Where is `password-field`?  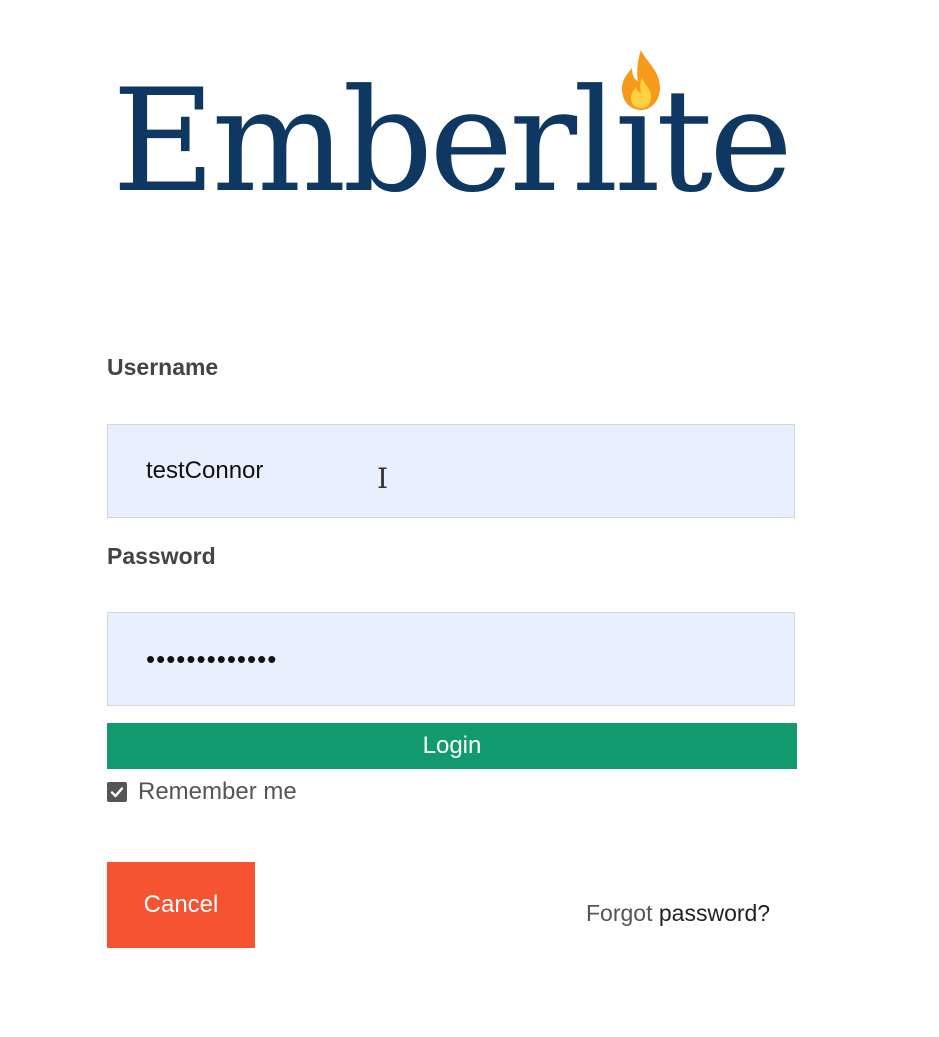 password-field is located at coordinates (451, 659).